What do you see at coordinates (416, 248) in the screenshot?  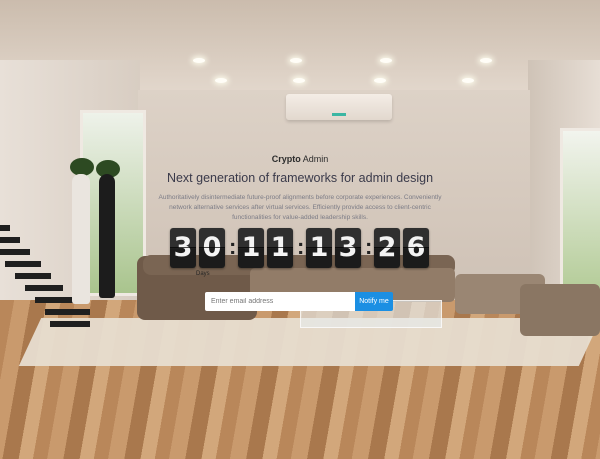 I see `seconds-digit-2: 6` at bounding box center [416, 248].